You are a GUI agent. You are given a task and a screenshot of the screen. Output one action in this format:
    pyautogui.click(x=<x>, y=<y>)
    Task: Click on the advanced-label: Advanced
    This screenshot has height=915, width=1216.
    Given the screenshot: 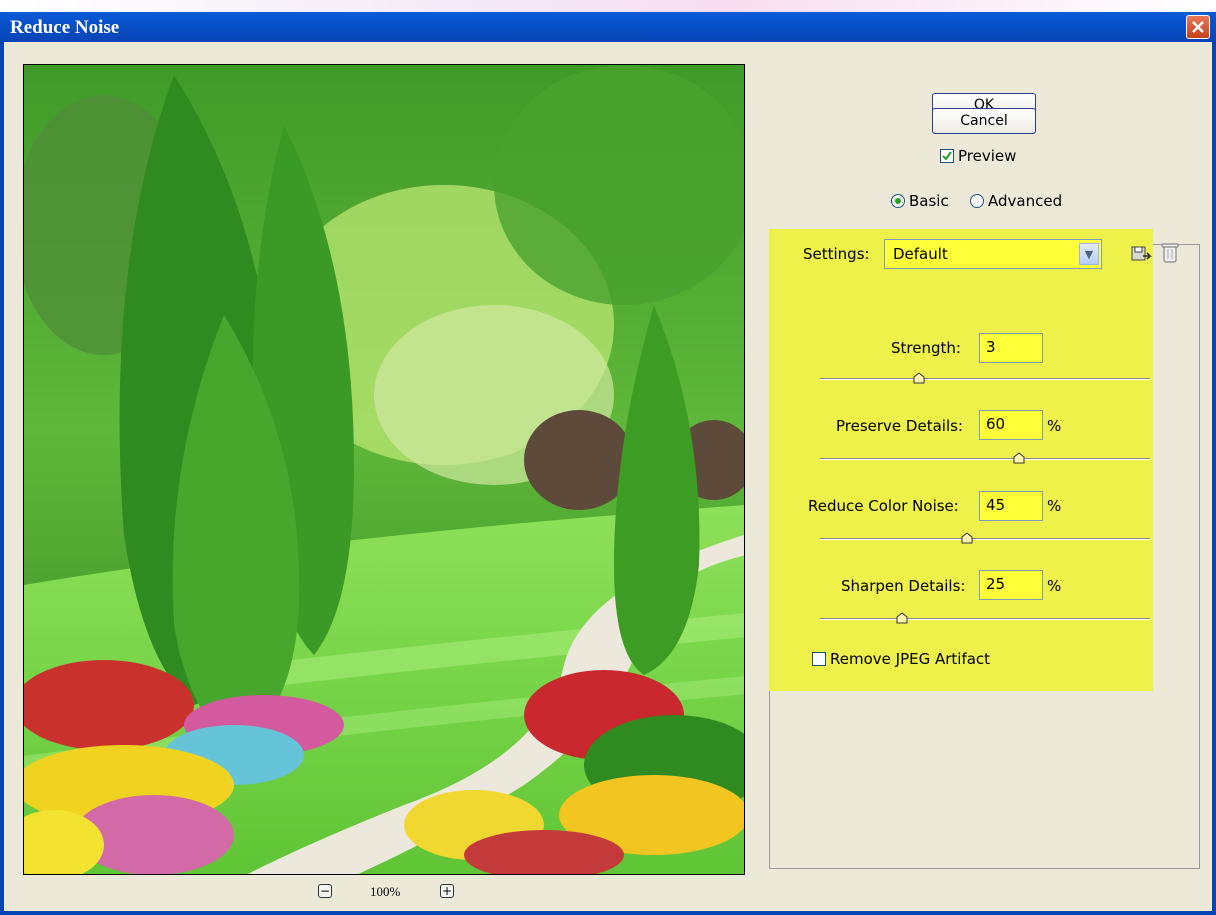 What is the action you would take?
    pyautogui.click(x=1025, y=201)
    